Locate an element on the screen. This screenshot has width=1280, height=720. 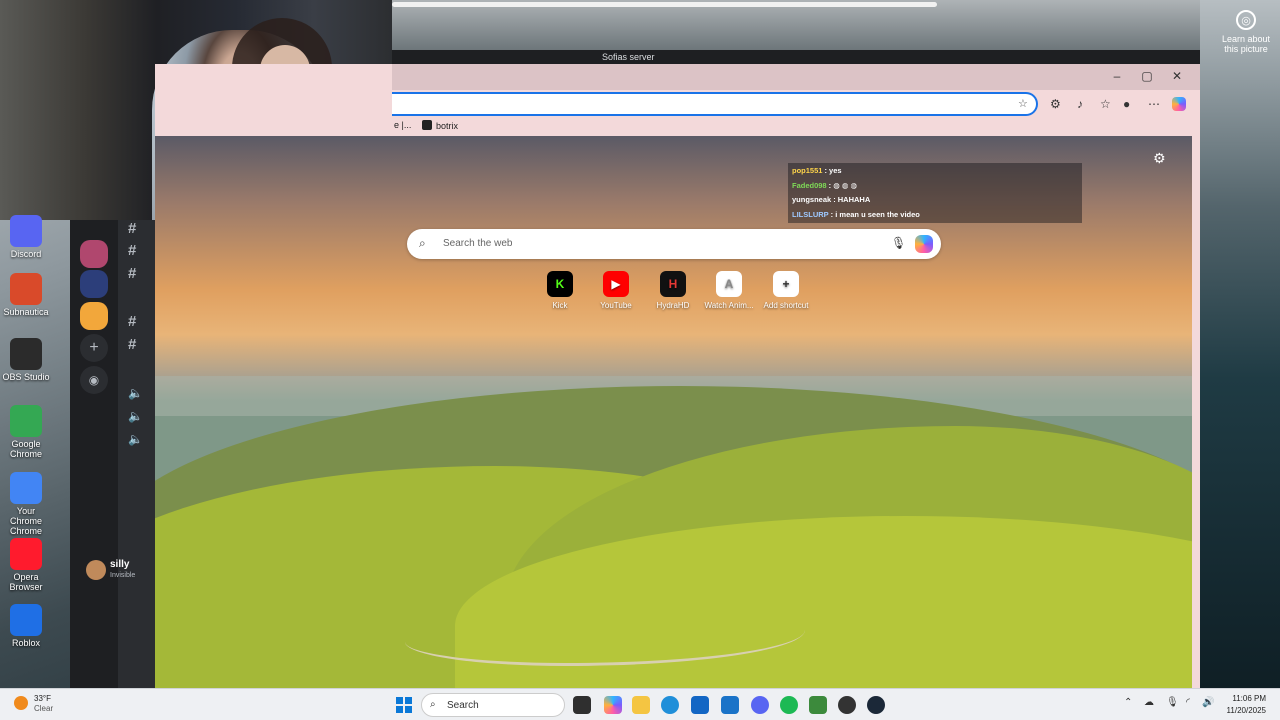
microphone-icon: 🎙 is located at coordinates (898, 243).